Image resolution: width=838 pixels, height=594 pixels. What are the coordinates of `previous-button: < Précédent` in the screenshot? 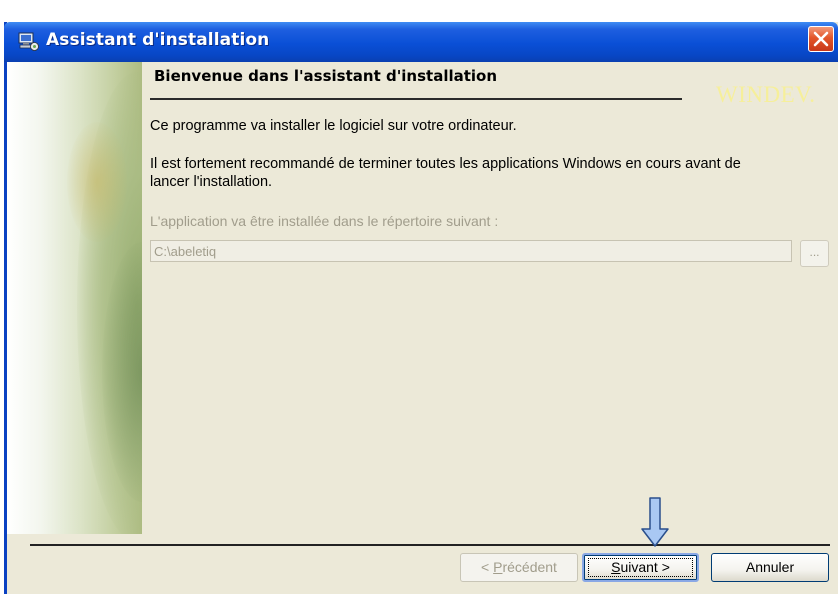 It's located at (519, 567).